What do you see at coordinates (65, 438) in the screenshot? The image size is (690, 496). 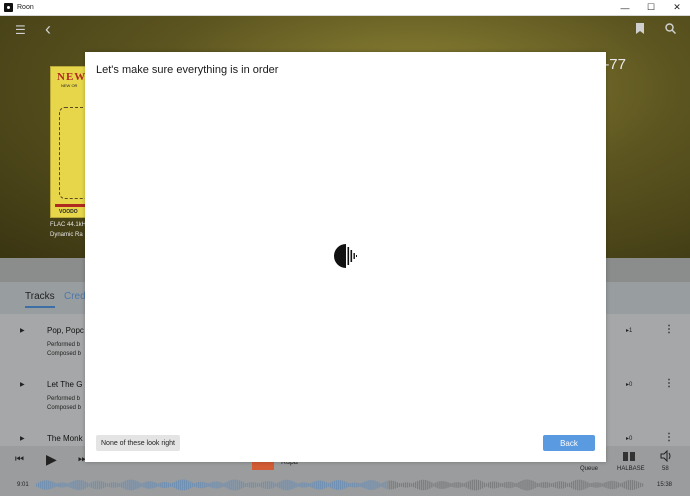 I see `track-title: The Monk` at bounding box center [65, 438].